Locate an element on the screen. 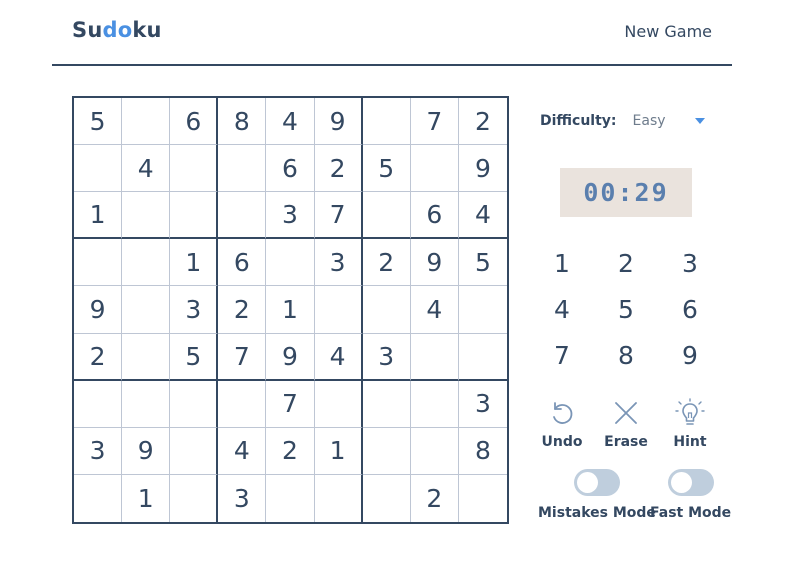 Image resolution: width=785 pixels, height=577 pixels. logo: Sudoku is located at coordinates (117, 30).